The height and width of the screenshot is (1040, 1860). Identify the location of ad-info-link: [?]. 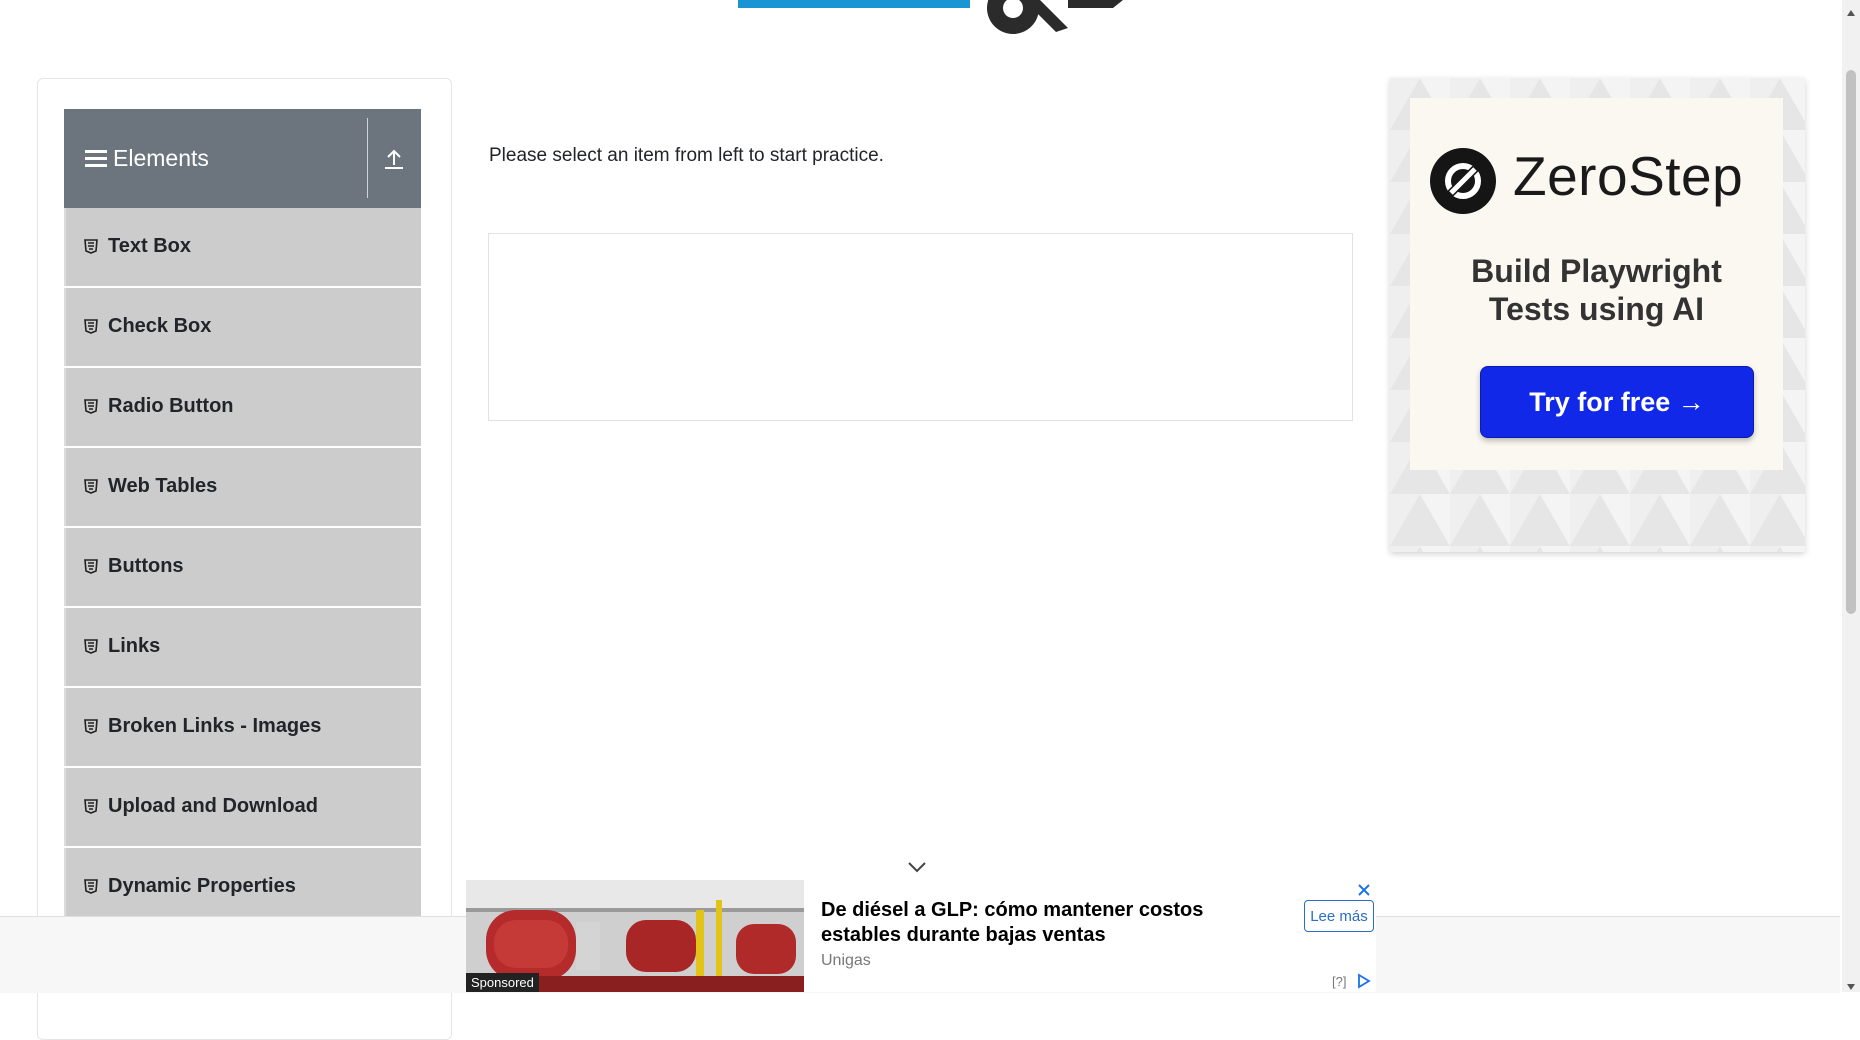
(1339, 981).